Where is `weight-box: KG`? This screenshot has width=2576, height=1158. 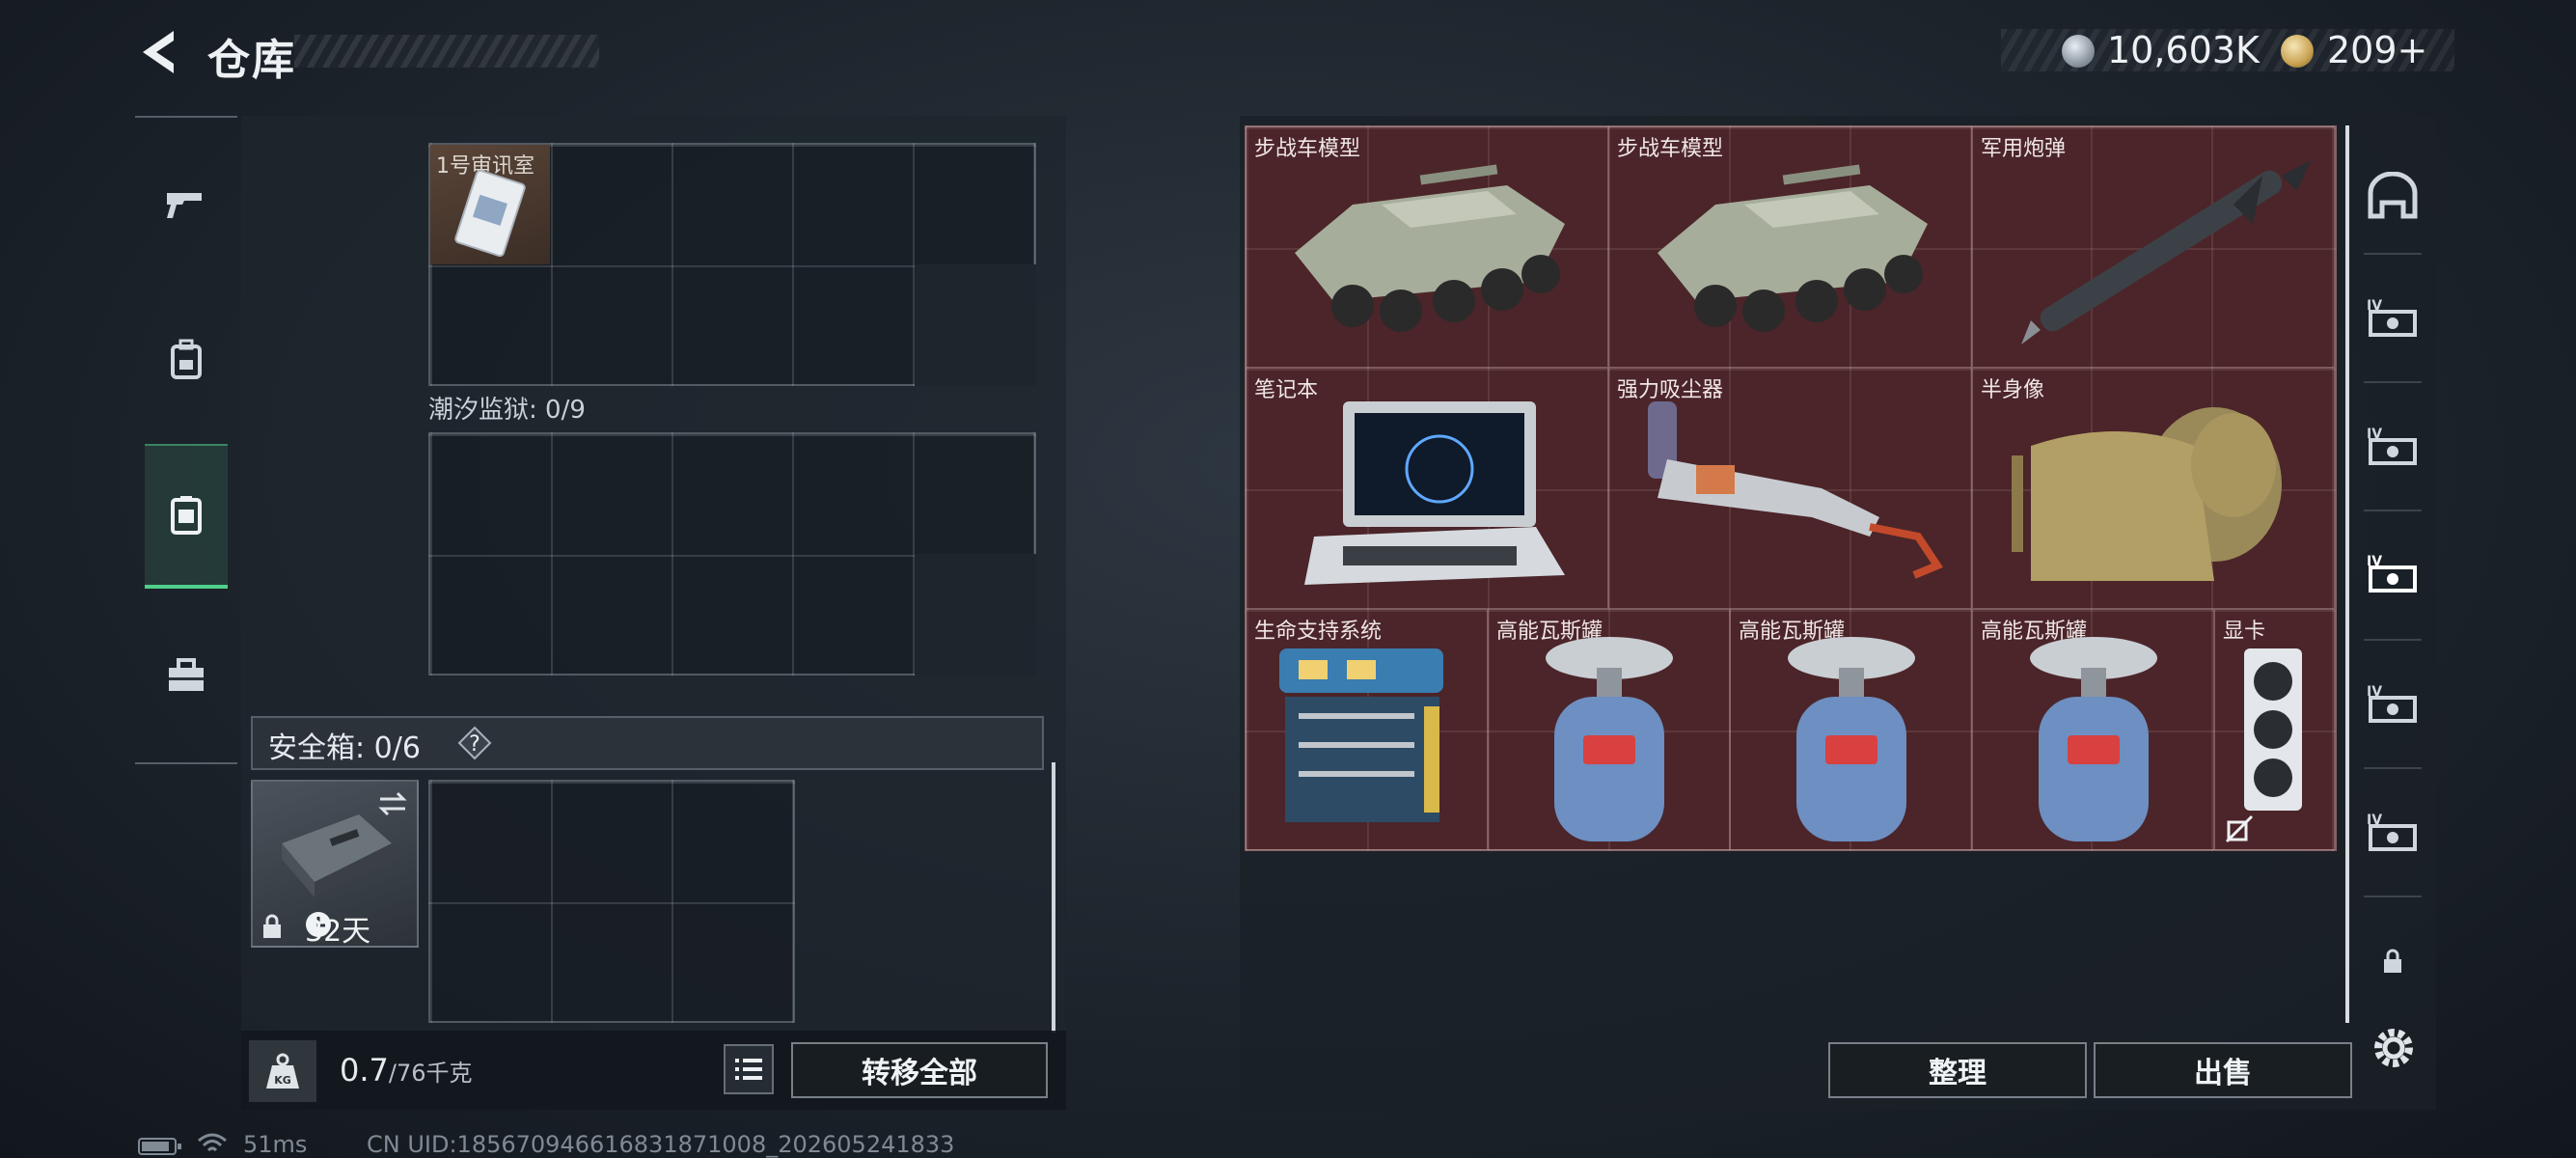
weight-box: KG is located at coordinates (282, 1071).